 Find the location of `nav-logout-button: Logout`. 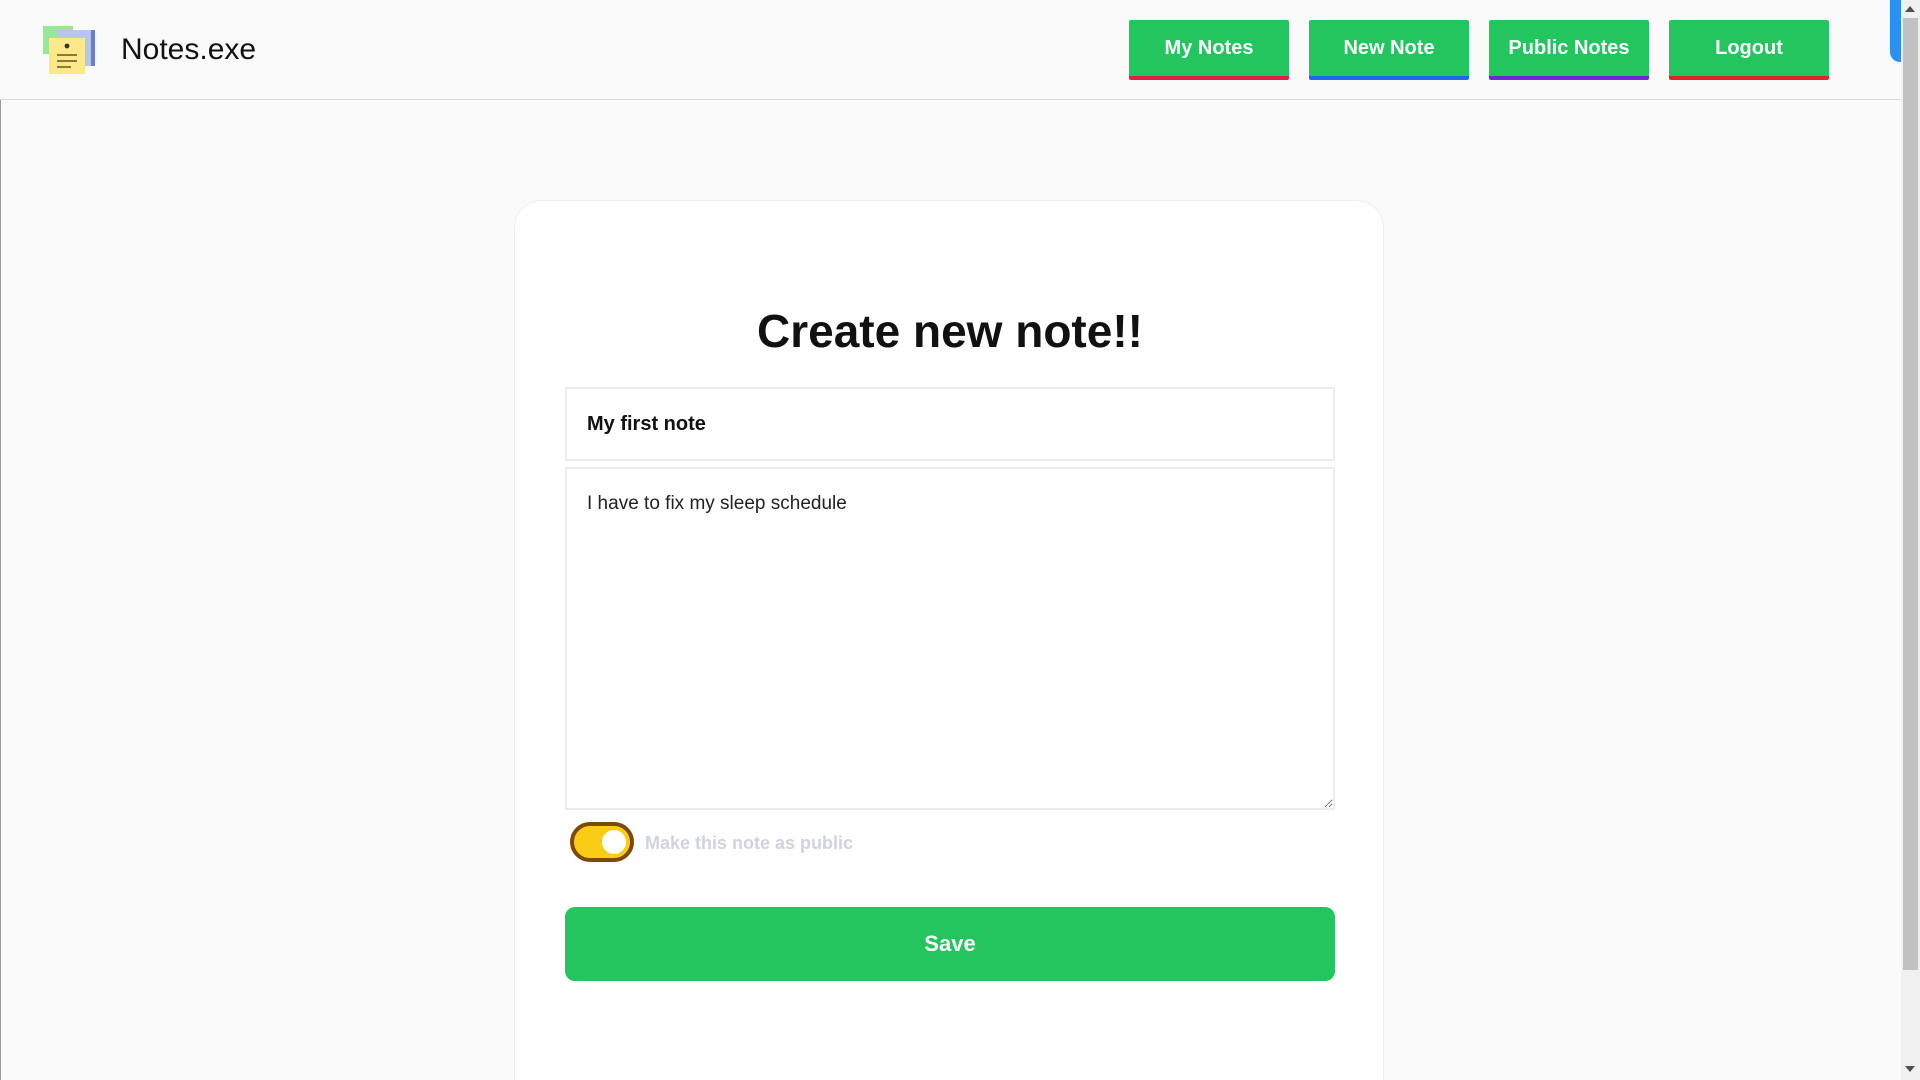

nav-logout-button: Logout is located at coordinates (1749, 50).